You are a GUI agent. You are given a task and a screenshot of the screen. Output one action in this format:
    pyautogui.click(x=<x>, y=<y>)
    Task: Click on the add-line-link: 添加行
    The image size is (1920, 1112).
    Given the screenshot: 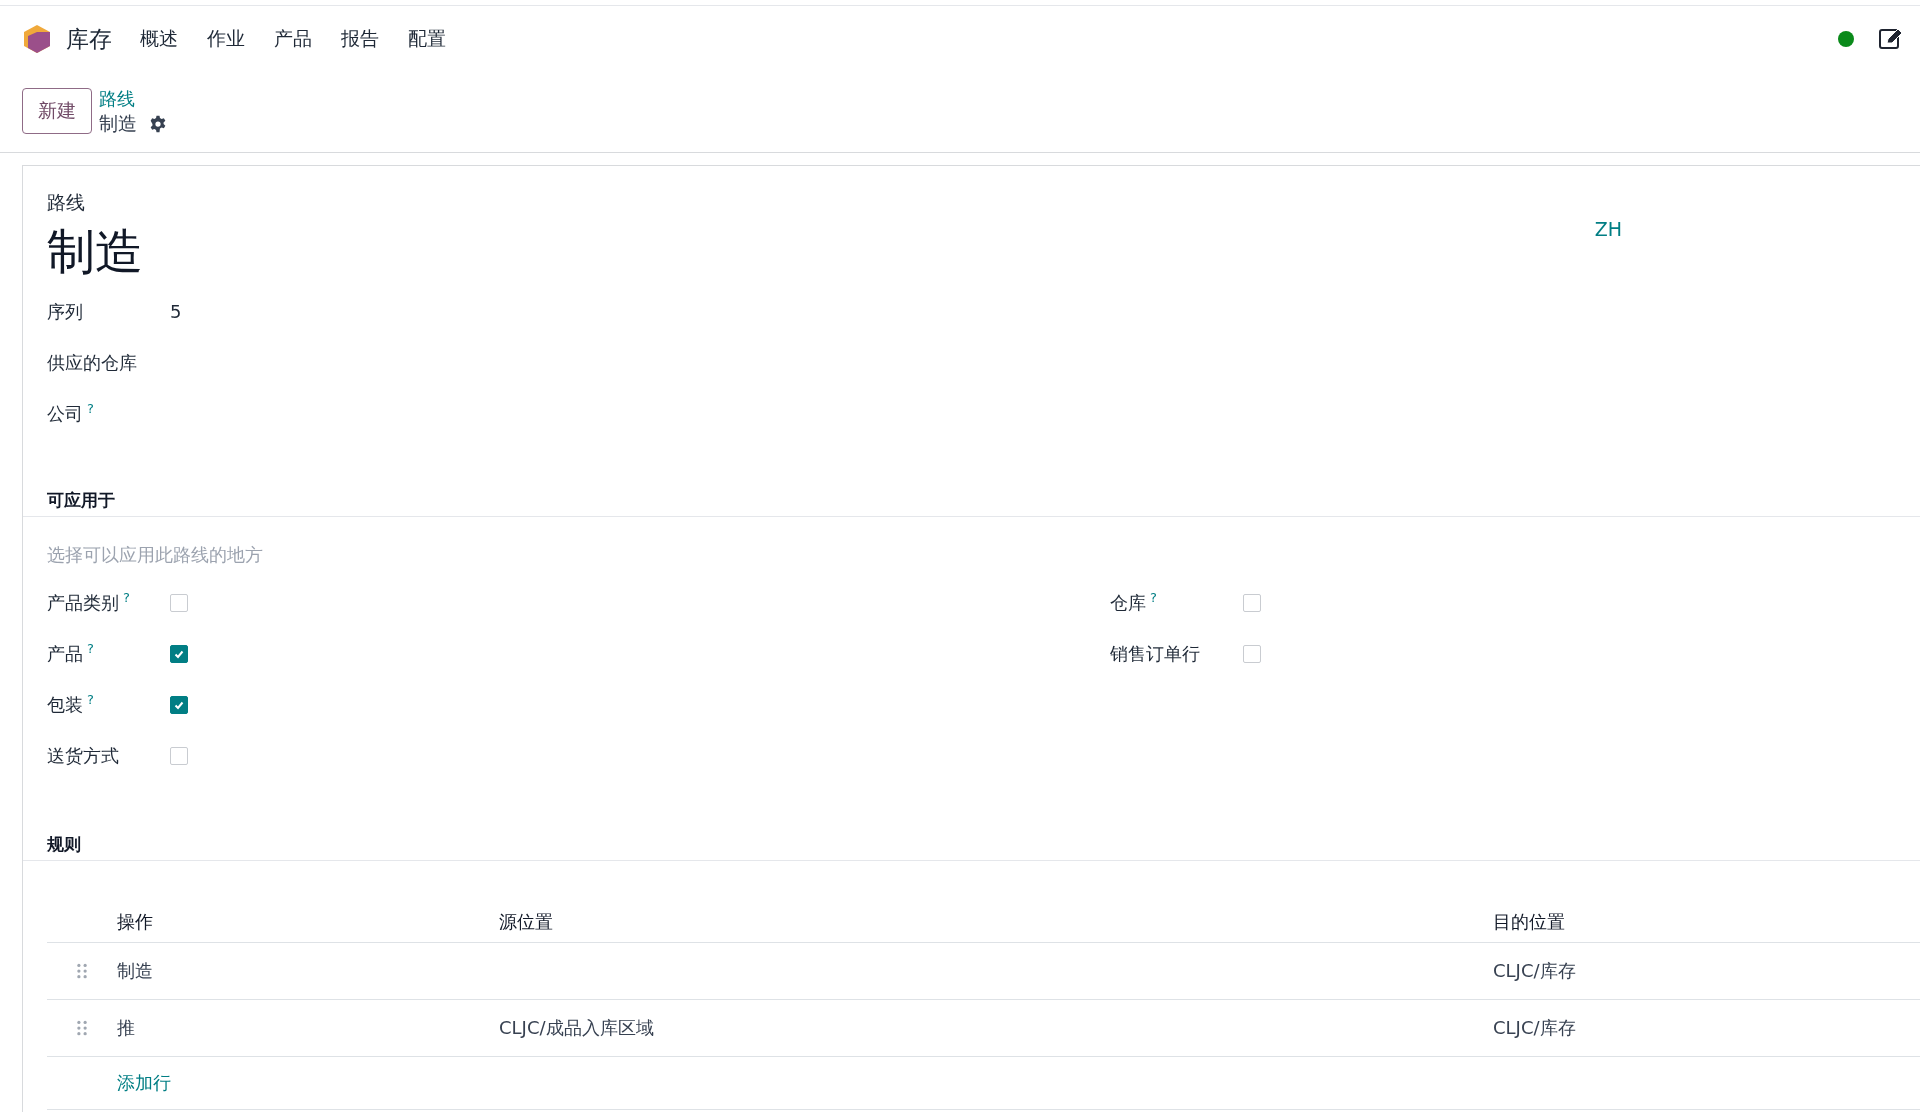 What is the action you would take?
    pyautogui.click(x=144, y=1083)
    